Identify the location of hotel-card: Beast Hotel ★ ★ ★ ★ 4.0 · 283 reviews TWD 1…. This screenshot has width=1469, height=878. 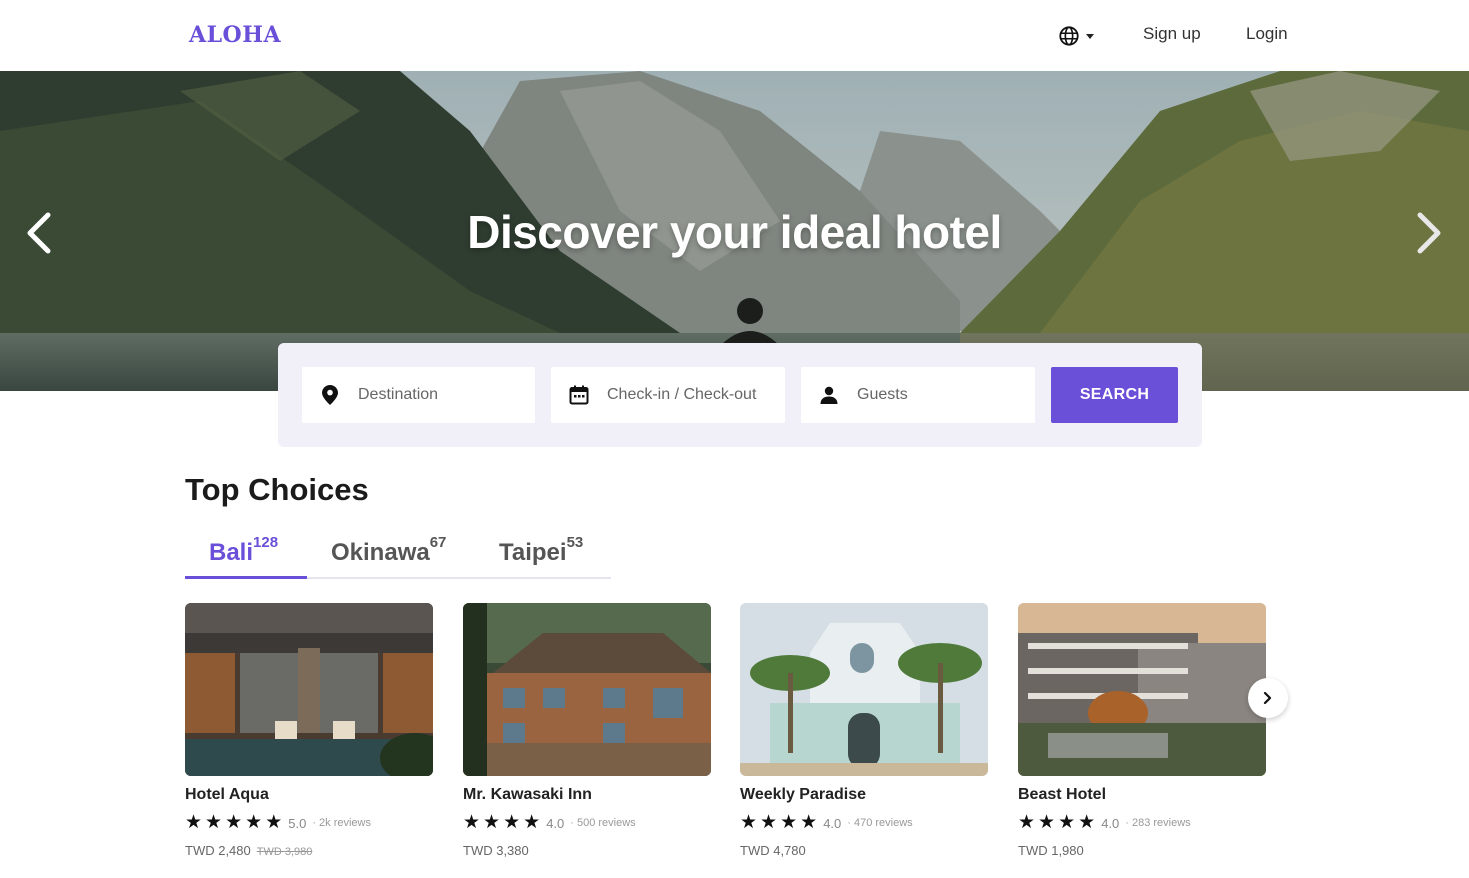
(1142, 730).